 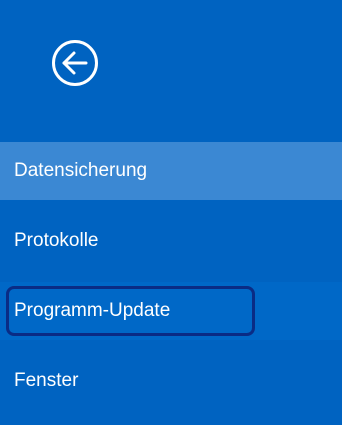 I want to click on arrow-left-icon, so click(x=75, y=63).